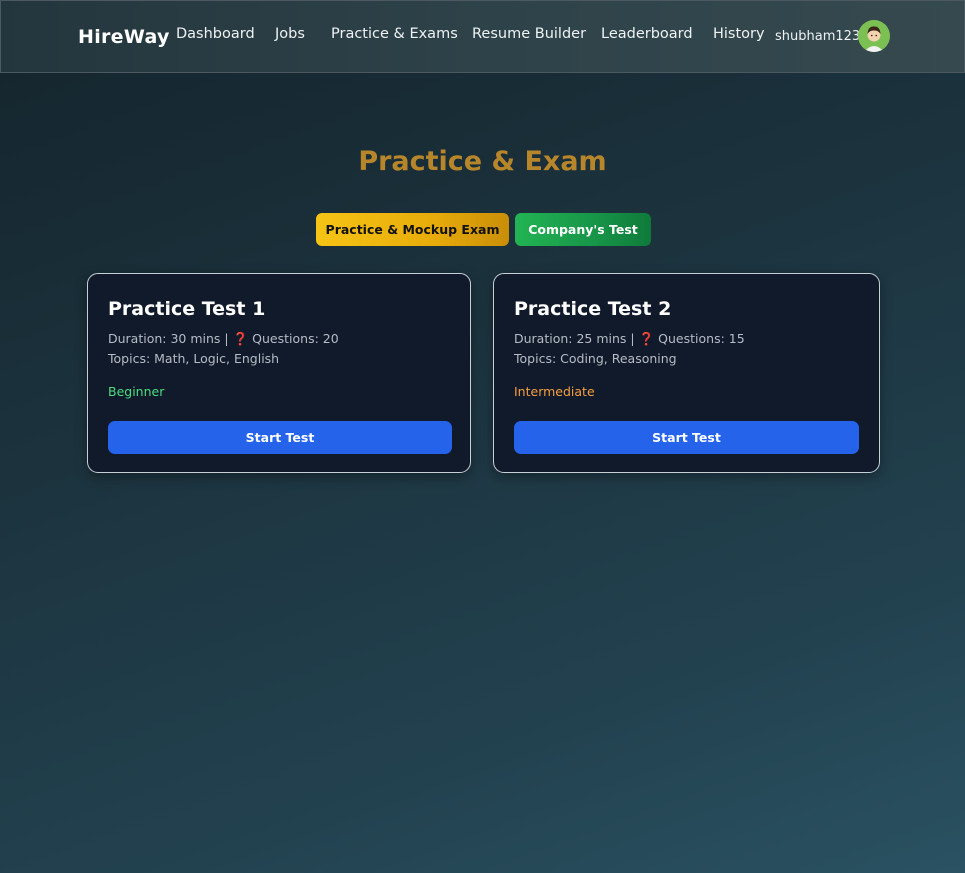 This screenshot has height=873, width=965. I want to click on nav-link-resume-builder: Resume Builder, so click(529, 34).